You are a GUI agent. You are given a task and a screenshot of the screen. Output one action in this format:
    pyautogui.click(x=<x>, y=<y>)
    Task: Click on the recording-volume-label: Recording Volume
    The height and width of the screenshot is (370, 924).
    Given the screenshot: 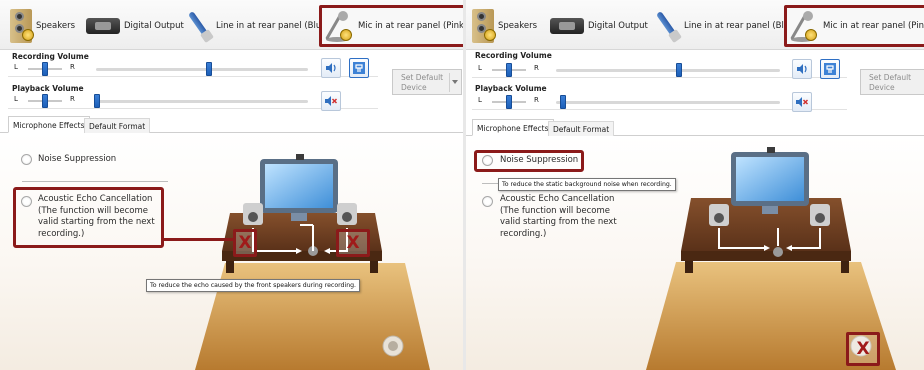 What is the action you would take?
    pyautogui.click(x=513, y=55)
    